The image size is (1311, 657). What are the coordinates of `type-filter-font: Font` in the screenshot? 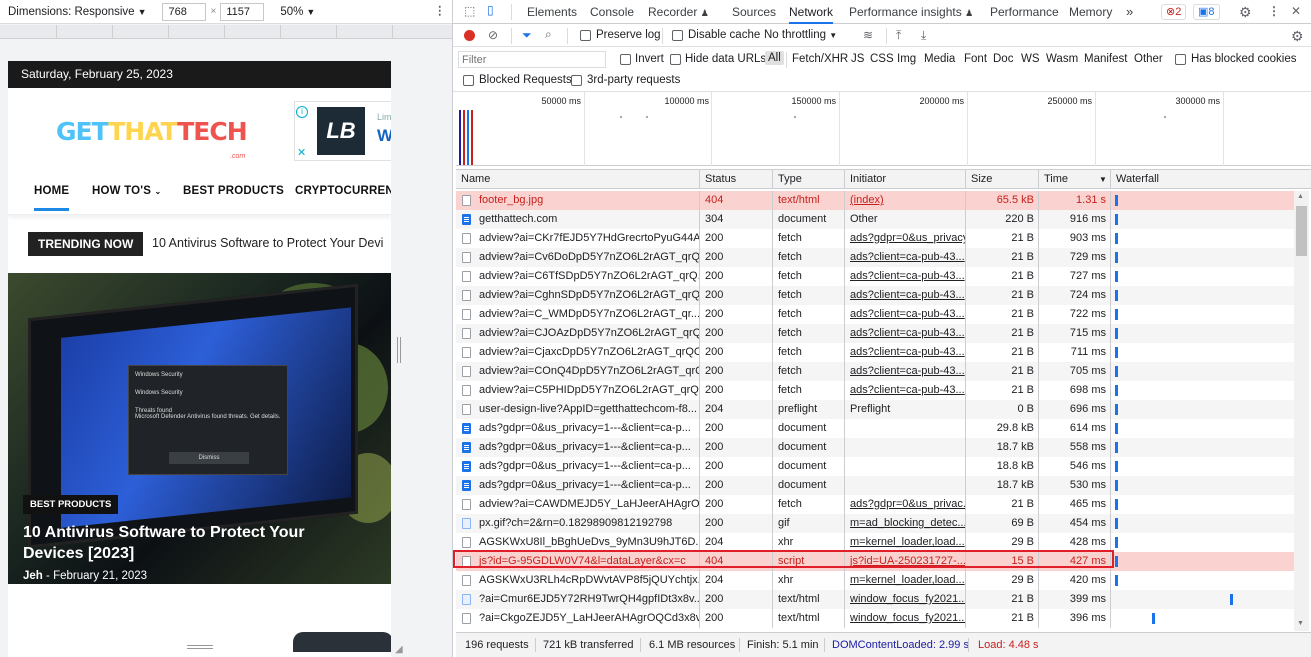 It's located at (975, 59).